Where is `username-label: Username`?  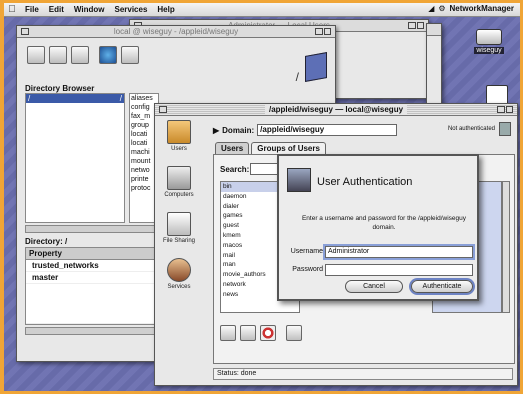 username-label: Username is located at coordinates (306, 251).